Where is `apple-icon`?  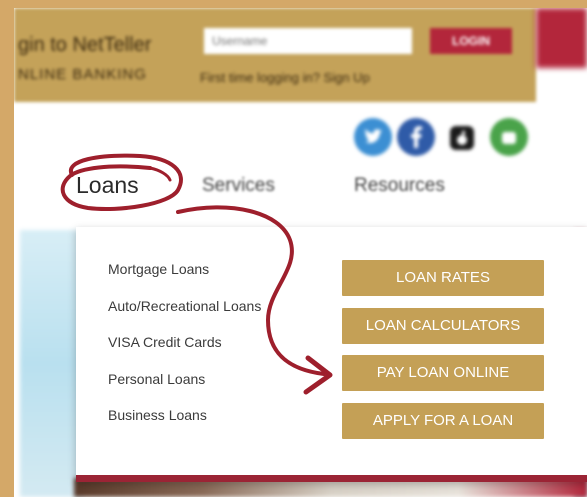 apple-icon is located at coordinates (462, 138).